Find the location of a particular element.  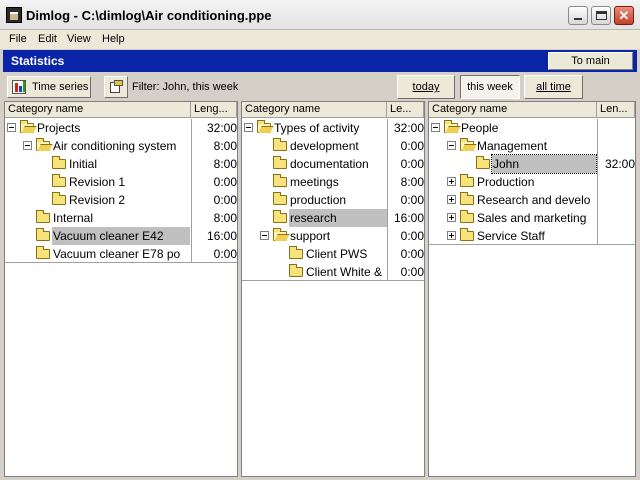

tree-item-label: Production is located at coordinates (506, 182).